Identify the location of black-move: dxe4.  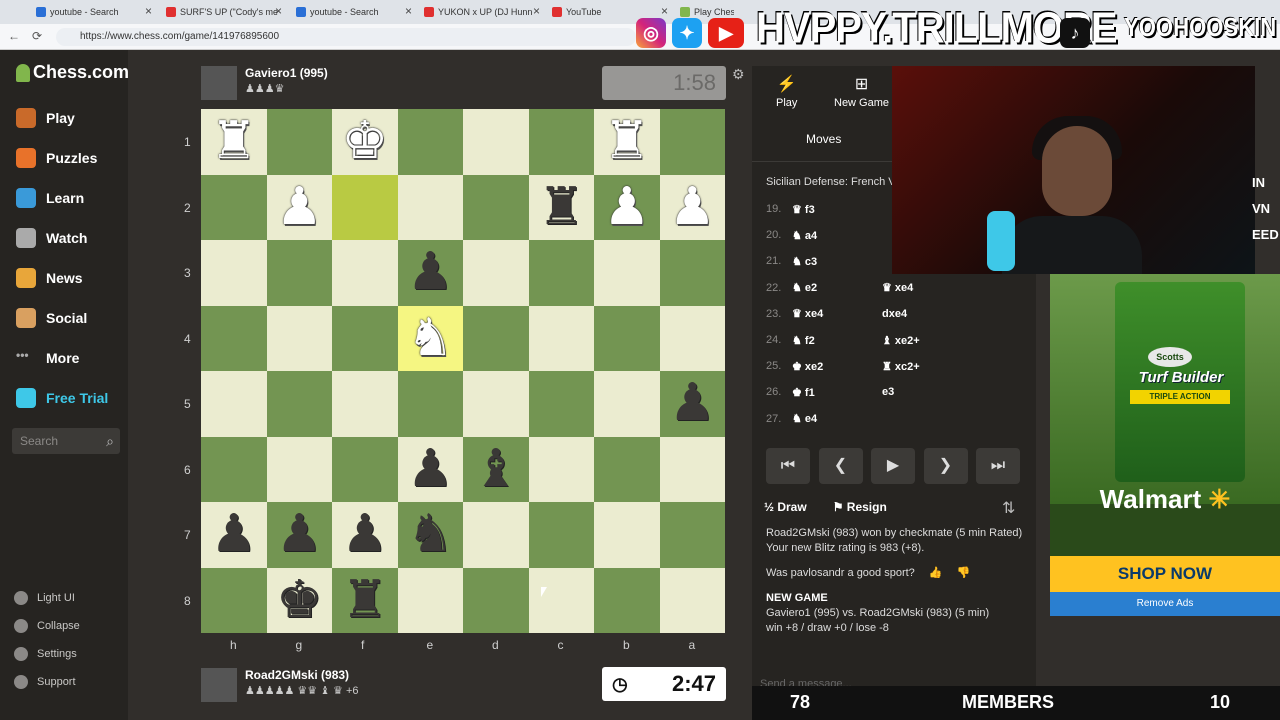
(894, 314).